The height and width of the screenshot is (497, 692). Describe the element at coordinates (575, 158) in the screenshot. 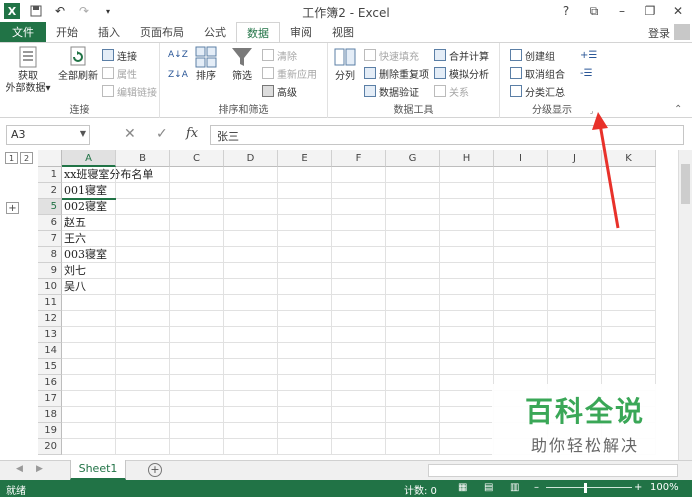

I see `column-header-j: J` at that location.